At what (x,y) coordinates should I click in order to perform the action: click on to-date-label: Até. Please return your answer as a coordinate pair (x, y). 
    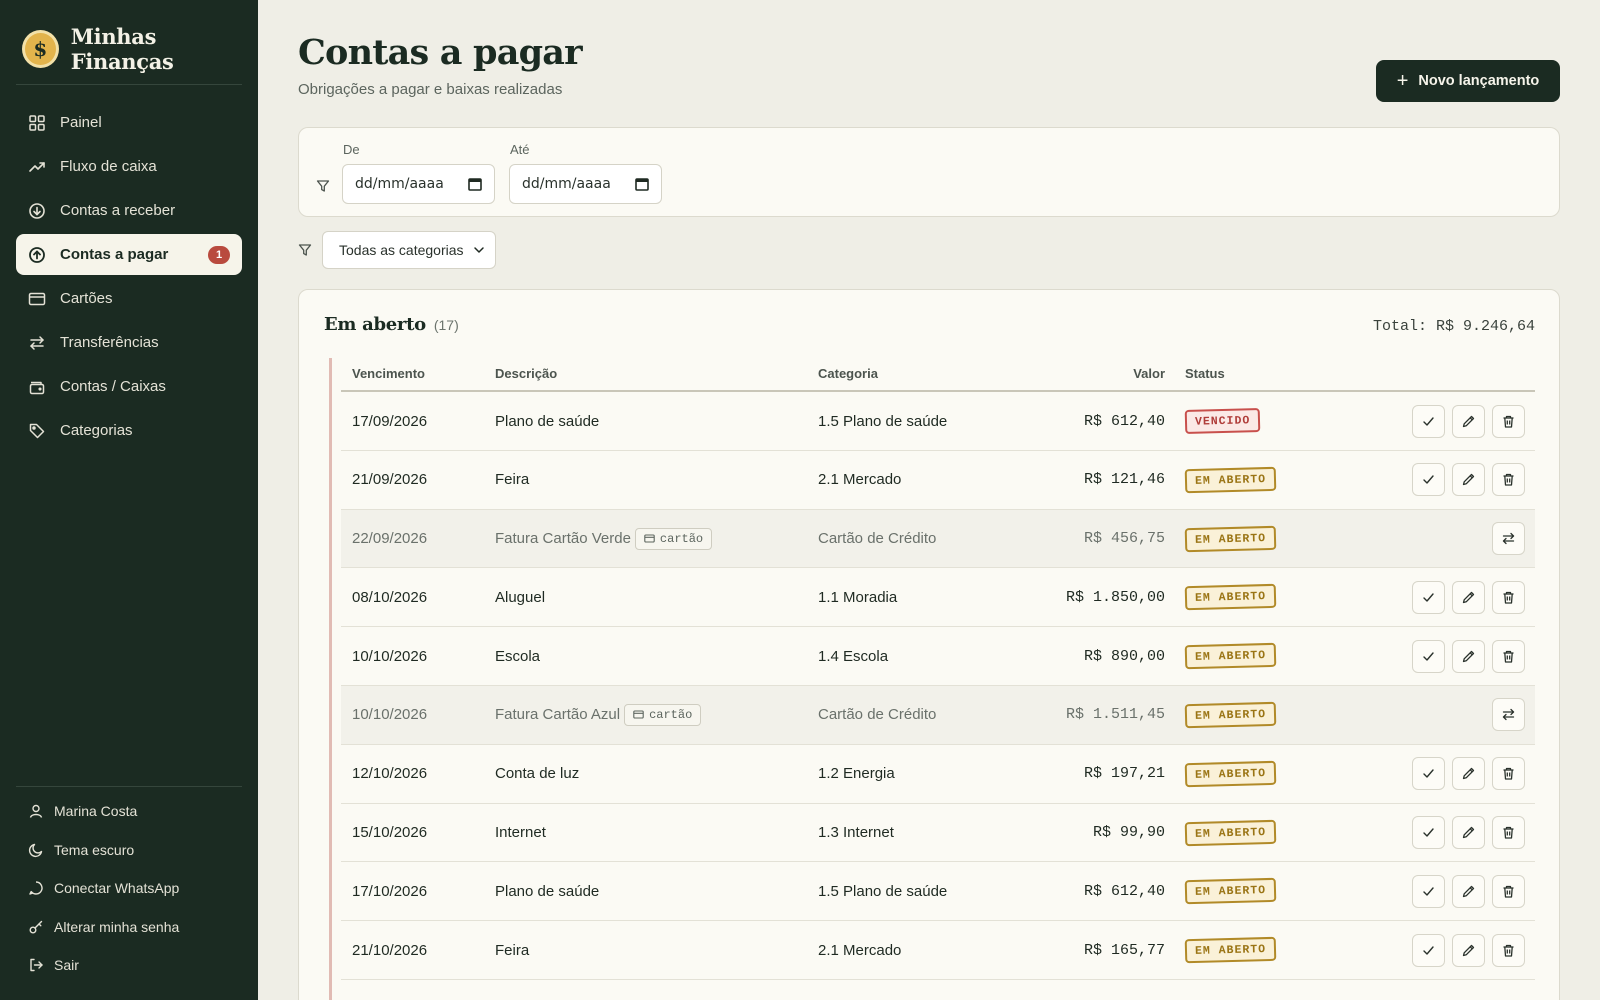
    Looking at the image, I should click on (520, 149).